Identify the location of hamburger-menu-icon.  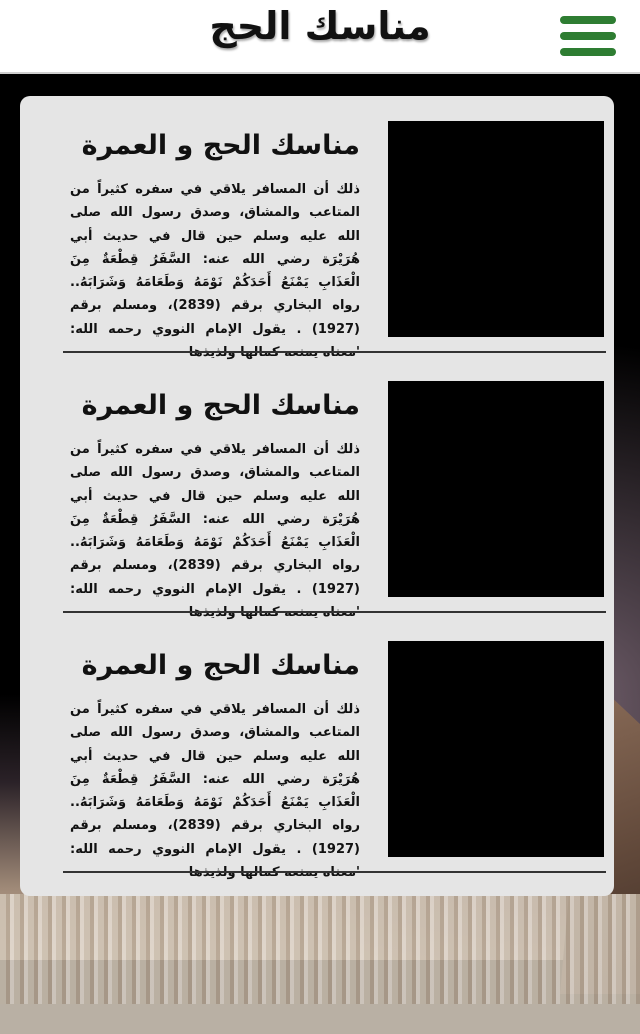
(588, 36).